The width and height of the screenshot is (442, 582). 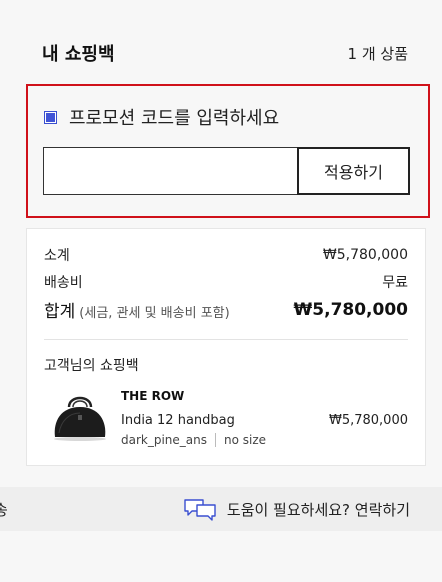 I want to click on help-left-fragment: 송, so click(x=4, y=509).